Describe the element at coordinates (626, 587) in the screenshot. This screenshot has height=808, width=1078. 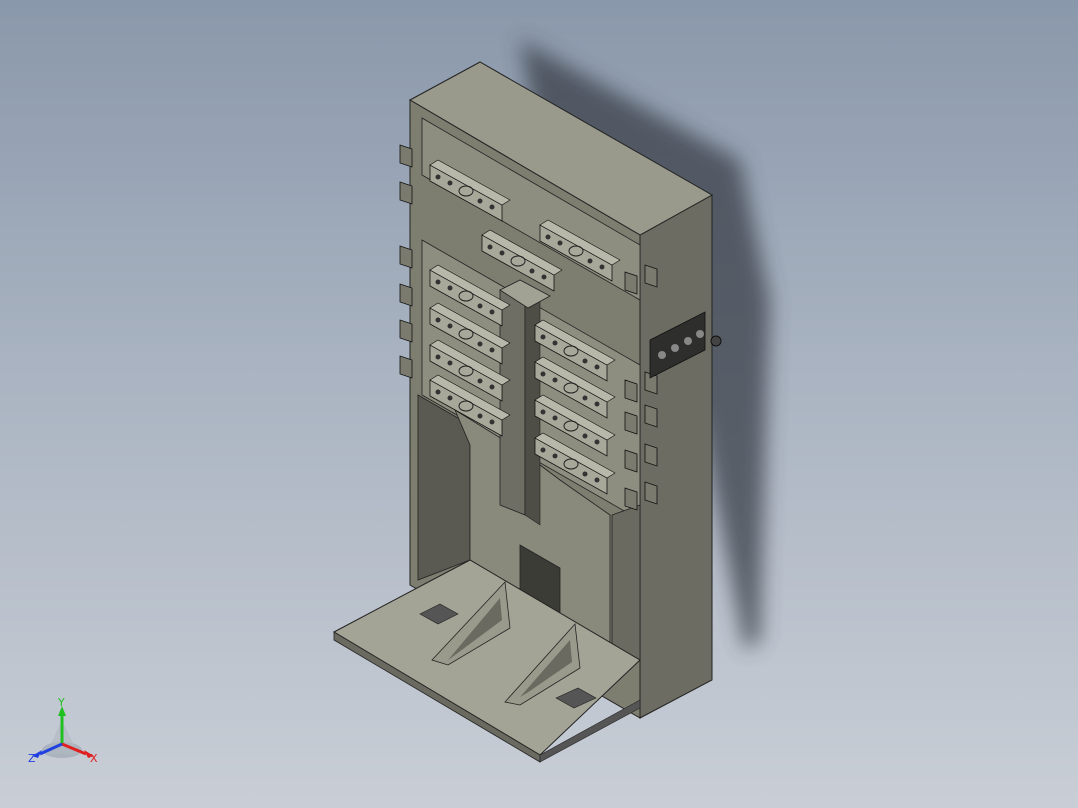
I see `right-front-strip` at that location.